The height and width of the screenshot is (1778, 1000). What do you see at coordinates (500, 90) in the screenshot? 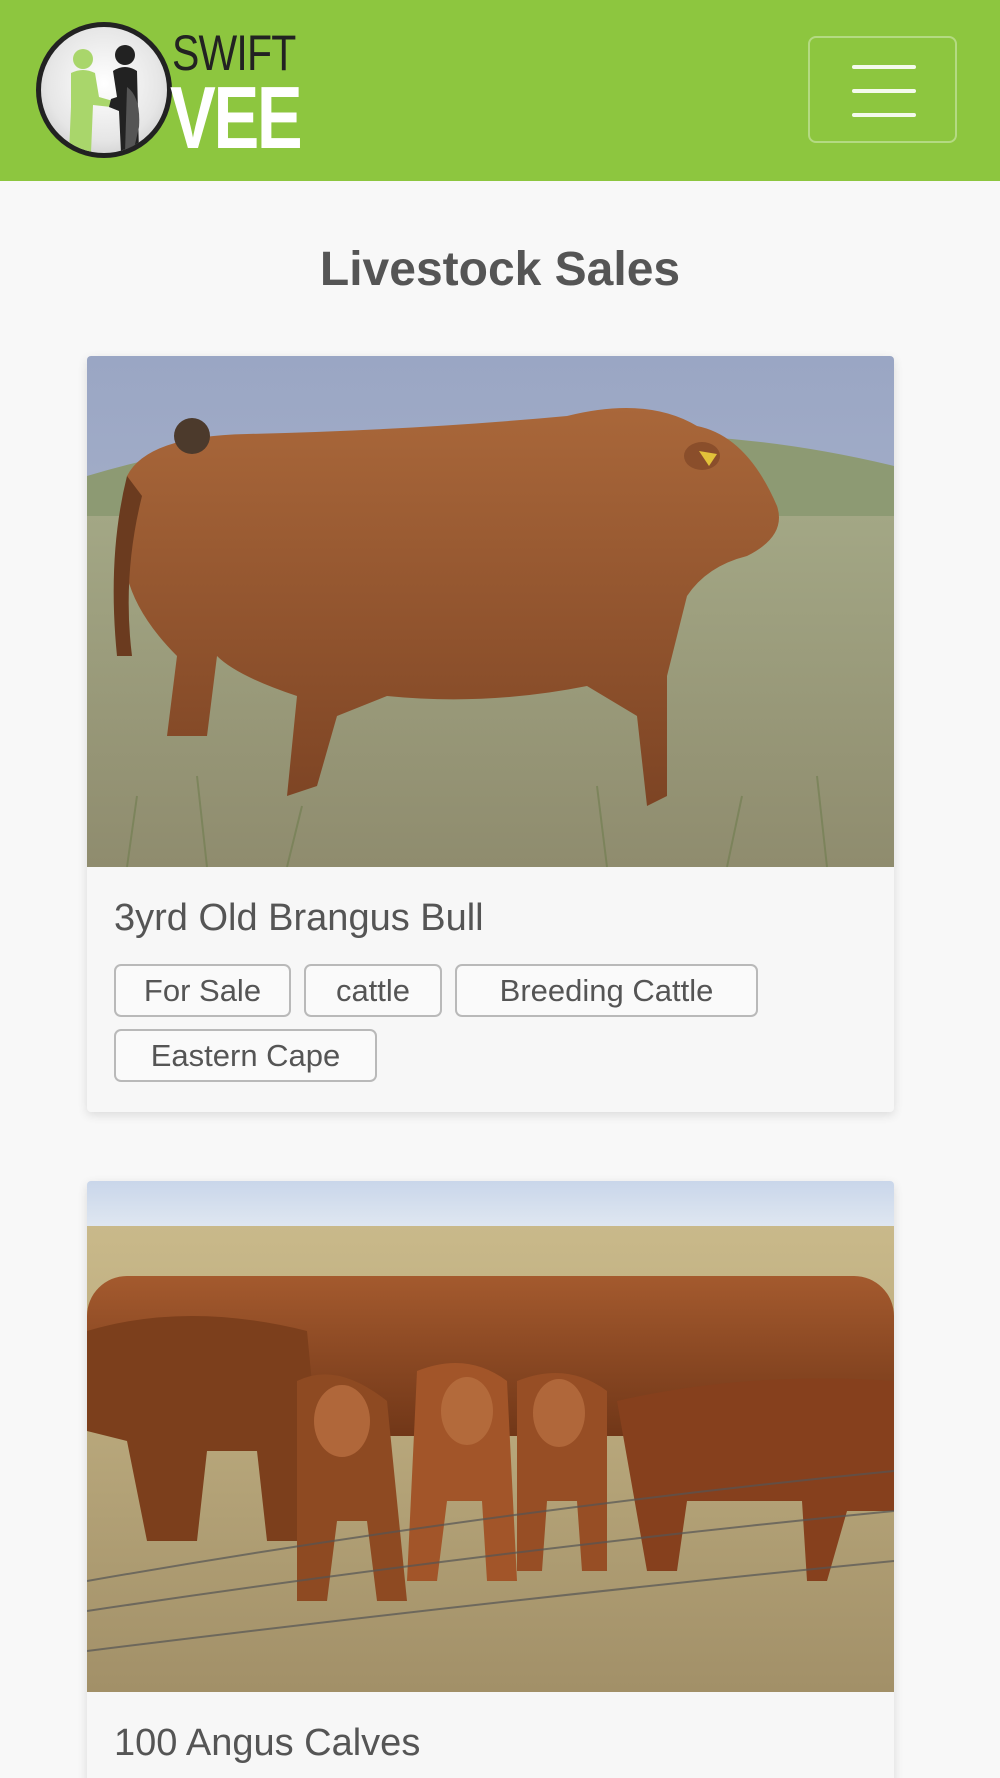
I see `navbar: SWIFT VEE` at bounding box center [500, 90].